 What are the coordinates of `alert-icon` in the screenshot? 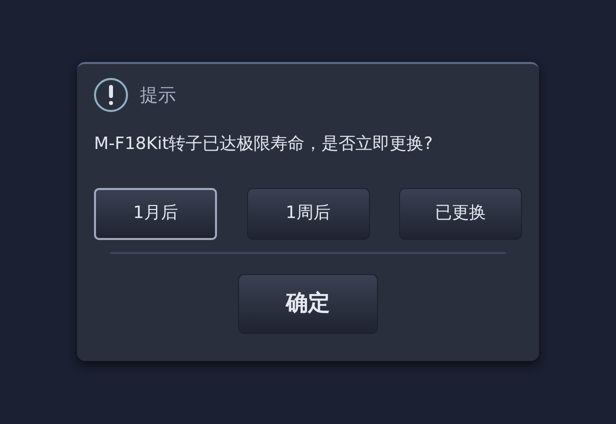 It's located at (111, 95).